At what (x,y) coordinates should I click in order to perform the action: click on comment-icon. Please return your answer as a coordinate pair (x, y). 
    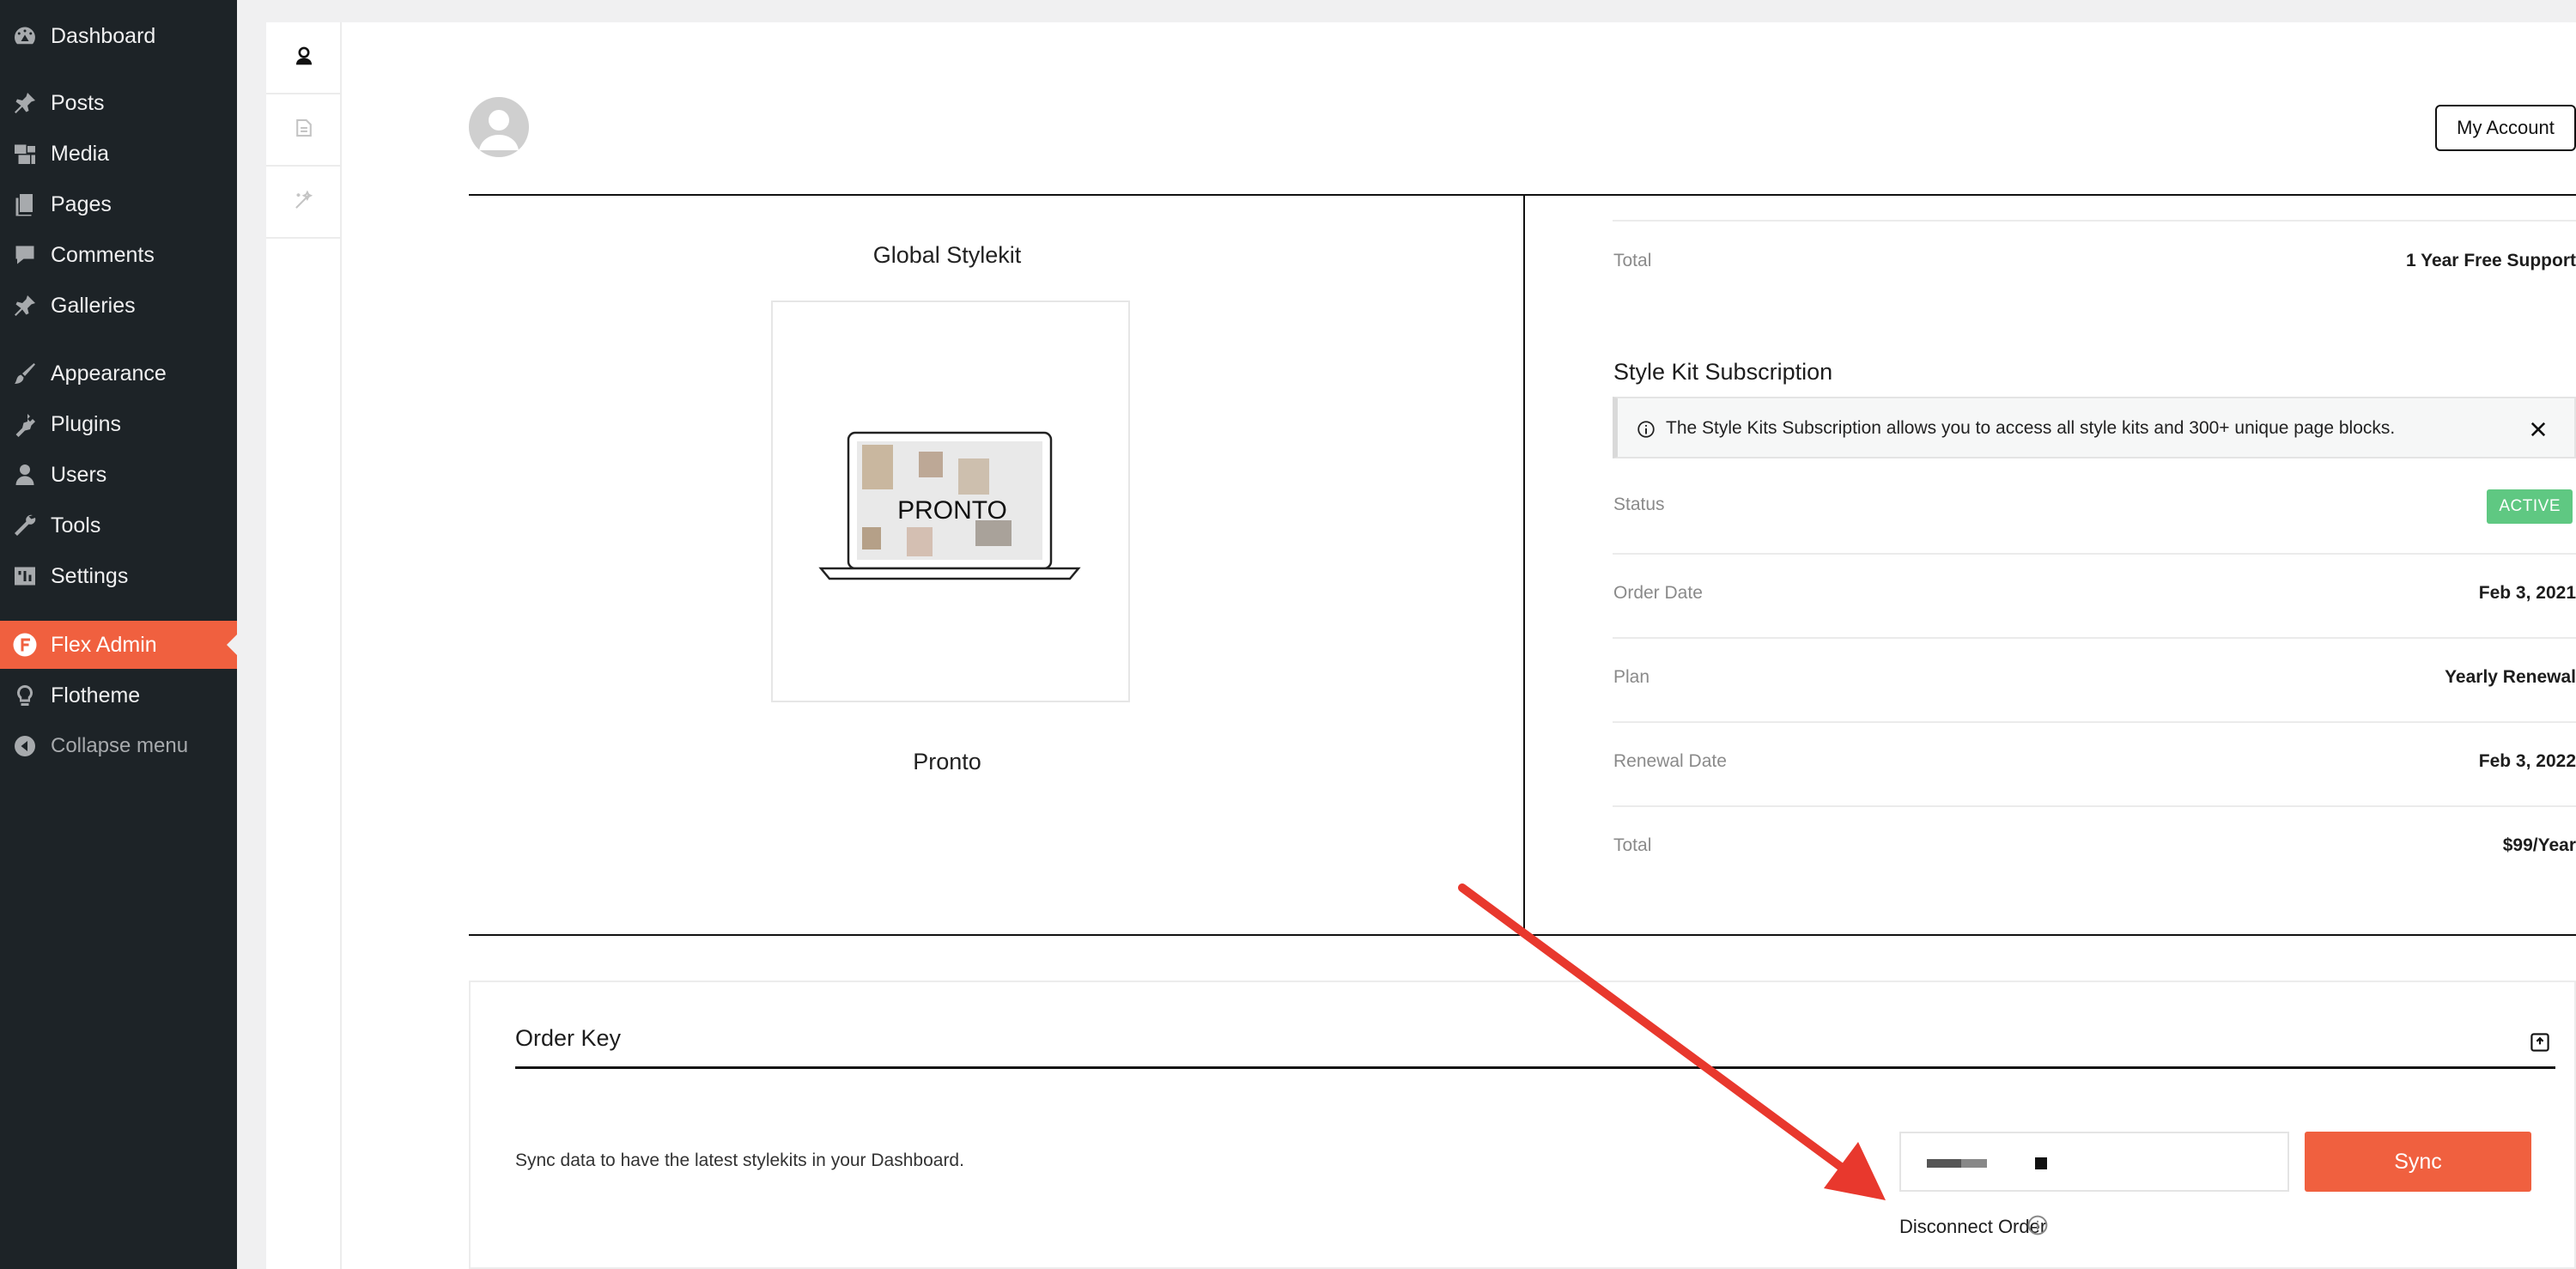
    Looking at the image, I should click on (25, 255).